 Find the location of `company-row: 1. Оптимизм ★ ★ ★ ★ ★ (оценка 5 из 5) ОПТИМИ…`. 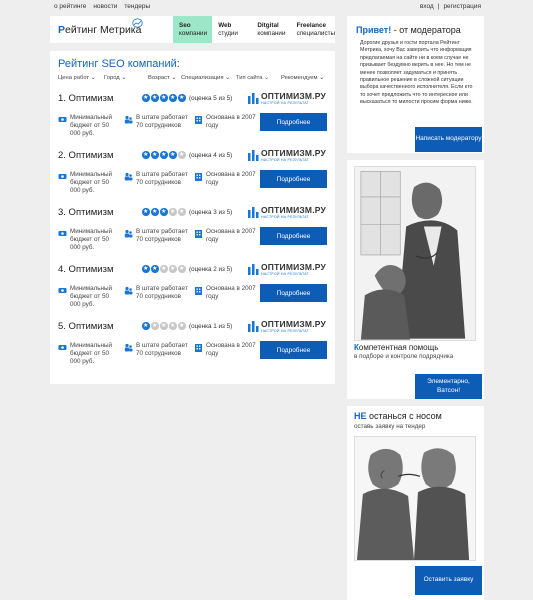

company-row: 1. Оптимизм ★ ★ ★ ★ ★ (оценка 5 из 5) ОПТИМИ… is located at coordinates (193, 121).